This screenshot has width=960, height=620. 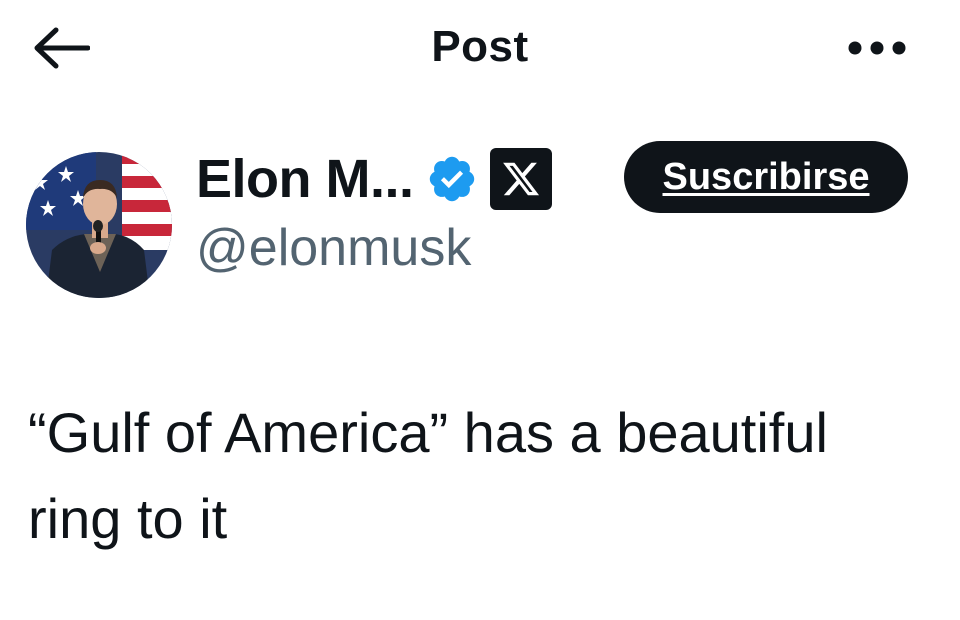 I want to click on avatar-image, so click(x=99, y=225).